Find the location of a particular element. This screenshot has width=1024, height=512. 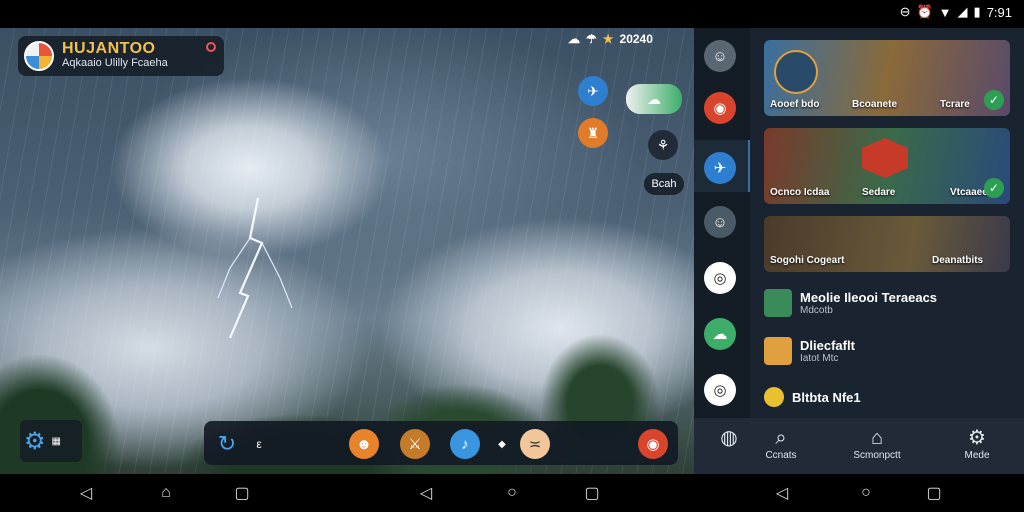

search-app-icon: ◎ is located at coordinates (720, 278).